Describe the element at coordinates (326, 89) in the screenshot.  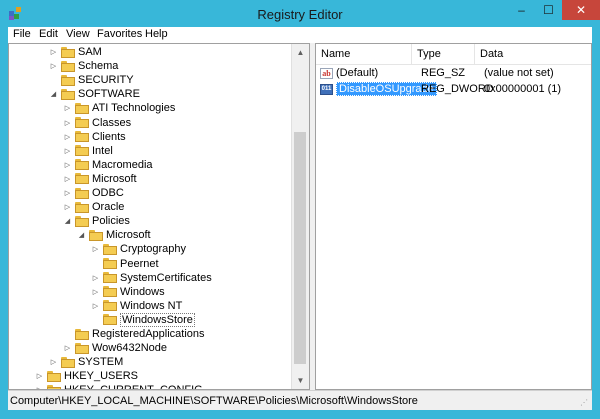
I see `binary-value-icon: 011` at that location.